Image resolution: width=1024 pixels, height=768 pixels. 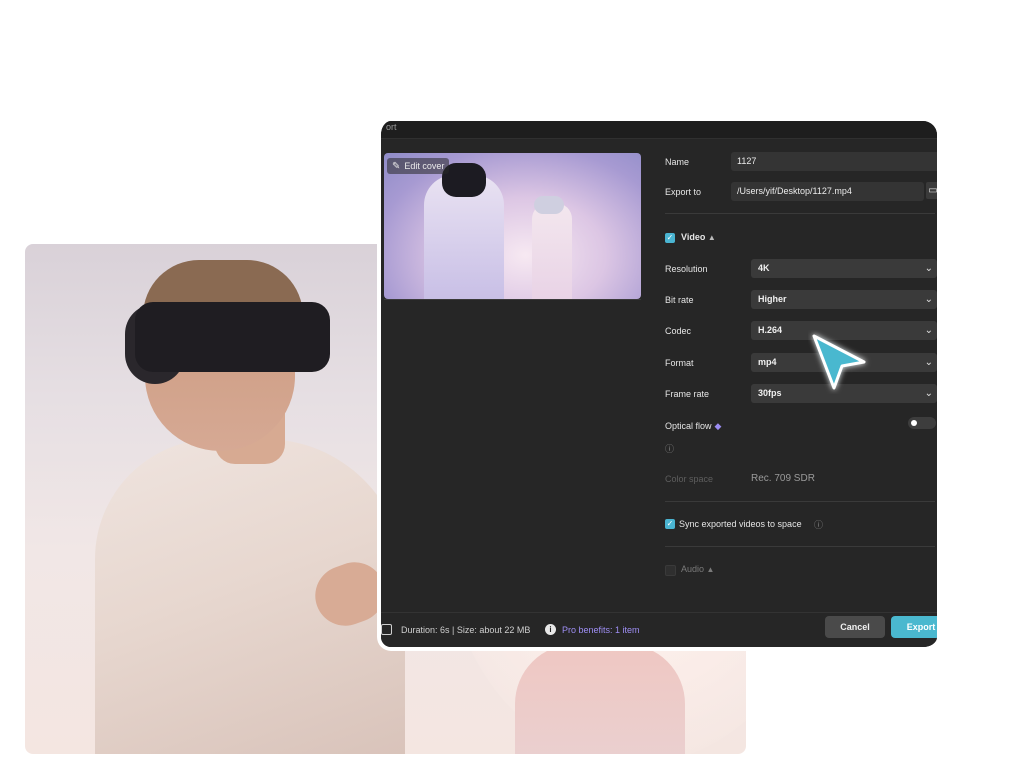 I want to click on dialog-title: ort, so click(x=391, y=127).